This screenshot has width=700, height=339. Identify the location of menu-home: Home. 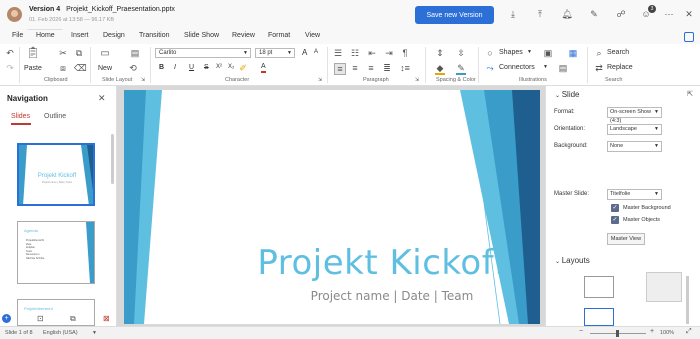
(45, 35).